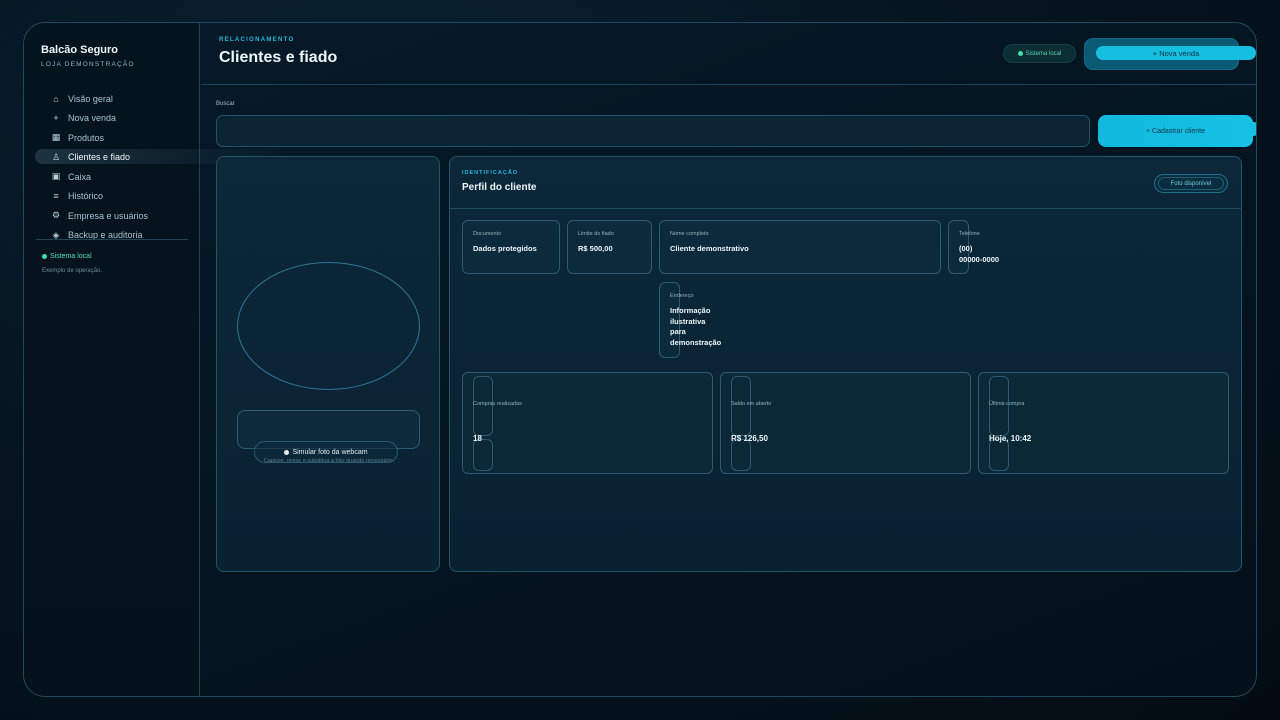  What do you see at coordinates (72, 271) in the screenshot?
I see `sidebar-note: Exemplo de operação.` at bounding box center [72, 271].